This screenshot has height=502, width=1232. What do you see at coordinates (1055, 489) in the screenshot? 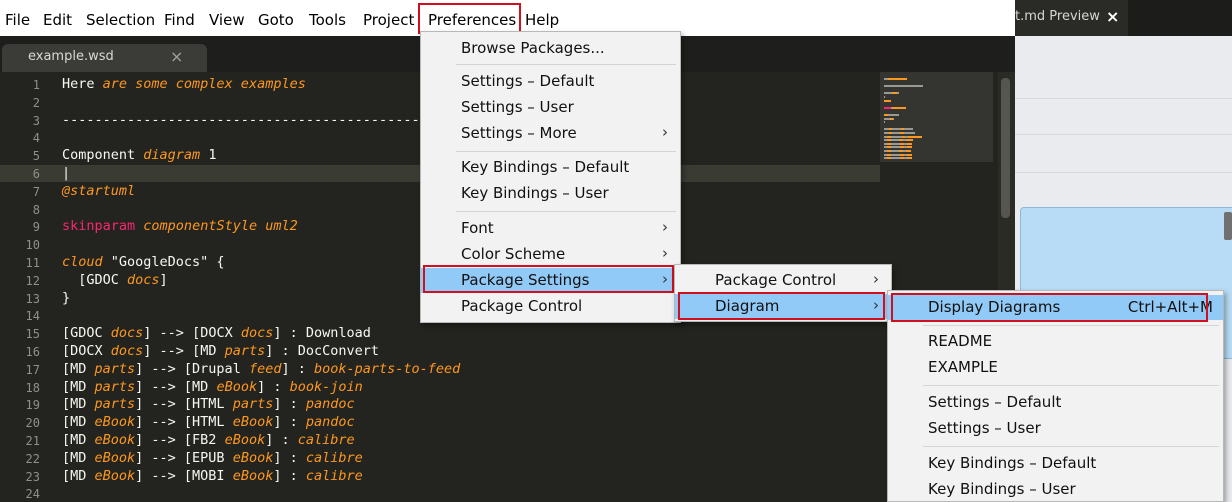
I see `menu-item-diagram-key-bindings-user: Key Bindings – User` at bounding box center [1055, 489].